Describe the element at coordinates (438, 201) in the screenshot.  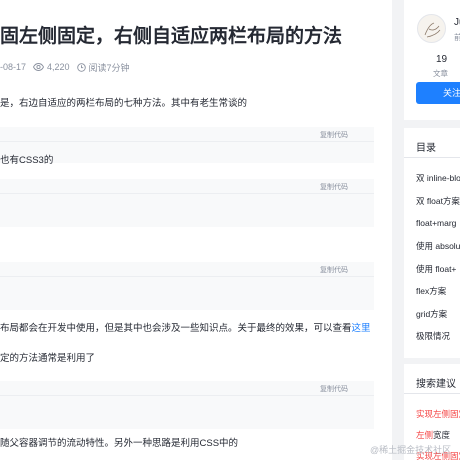
I see `toc-item: 双 float方案` at that location.